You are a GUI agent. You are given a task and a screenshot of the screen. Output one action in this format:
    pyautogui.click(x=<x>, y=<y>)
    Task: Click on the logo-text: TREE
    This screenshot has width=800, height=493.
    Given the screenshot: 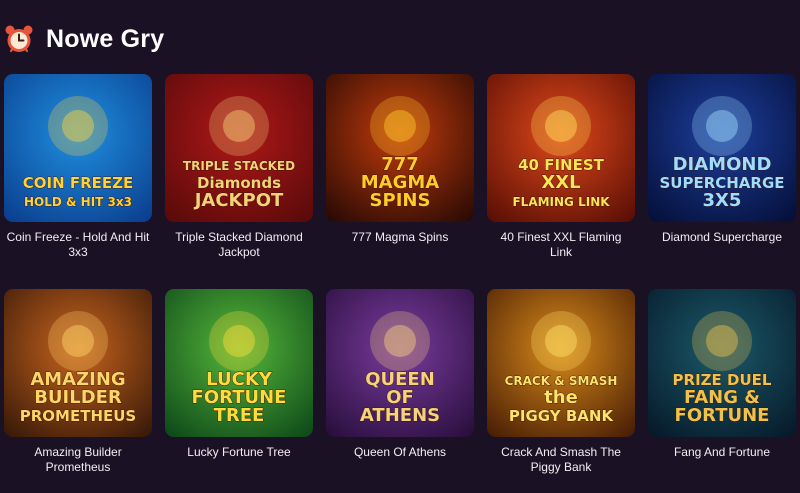 What is the action you would take?
    pyautogui.click(x=239, y=415)
    